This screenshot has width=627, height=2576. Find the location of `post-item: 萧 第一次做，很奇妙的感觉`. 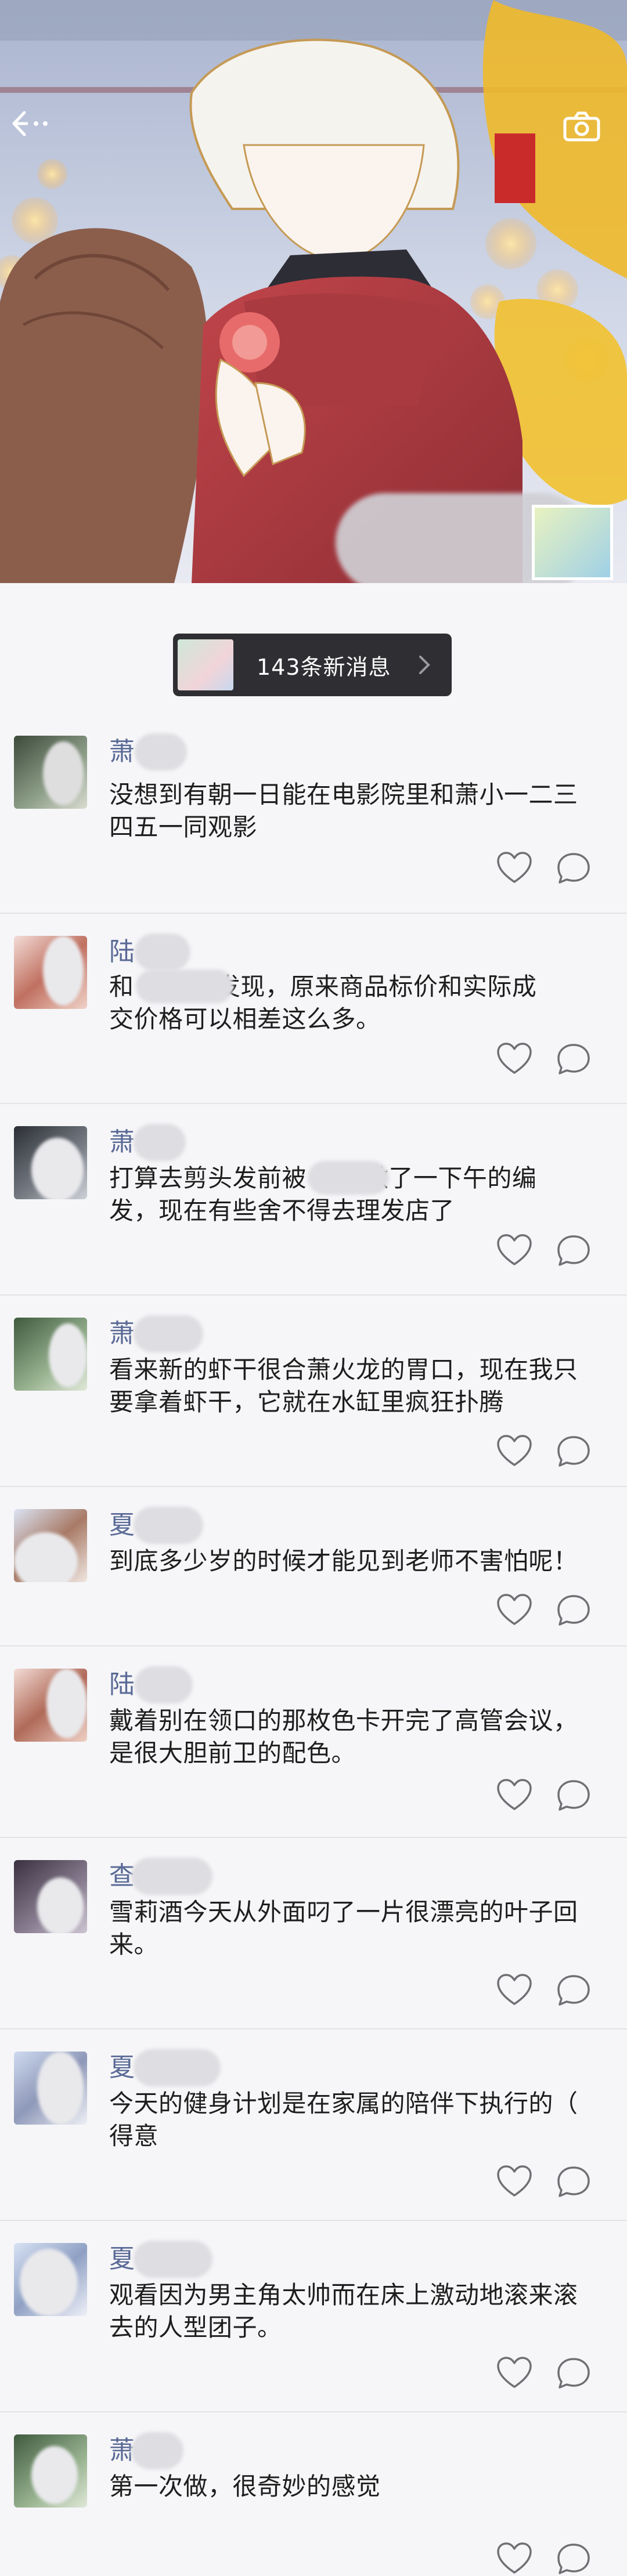

post-item: 萧 第一次做，很奇妙的感觉 is located at coordinates (313, 2494).